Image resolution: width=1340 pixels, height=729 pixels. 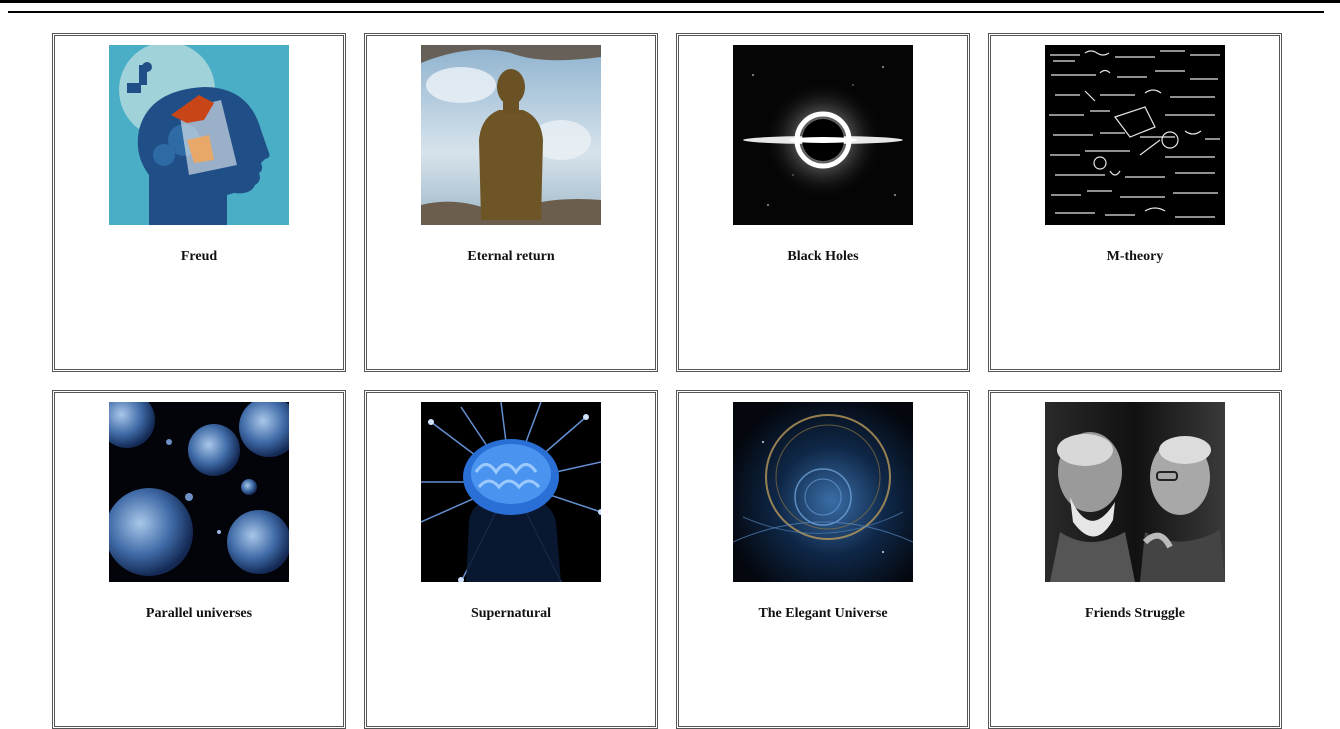 What do you see at coordinates (1135, 135) in the screenshot?
I see `equations-chalkboard-icon` at bounding box center [1135, 135].